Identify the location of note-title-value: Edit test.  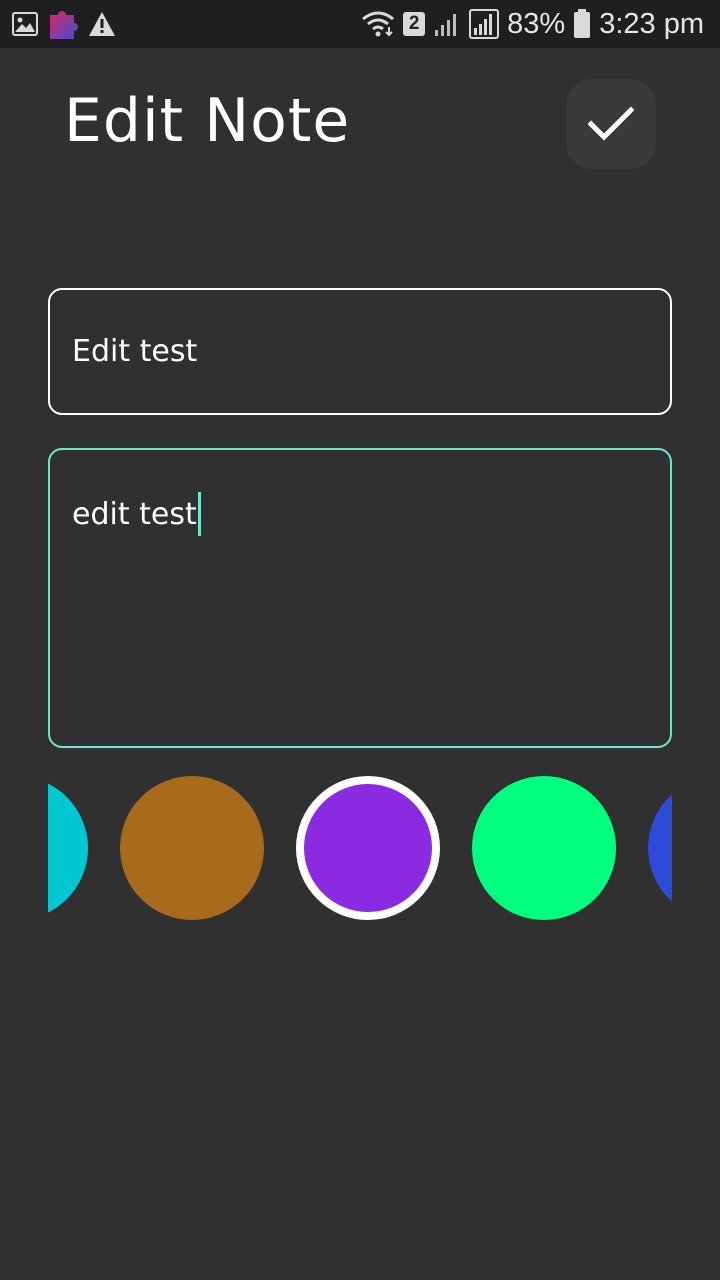
(135, 351).